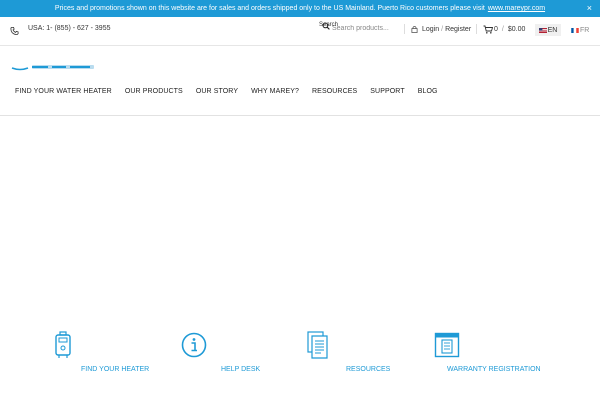 The image size is (600, 400). What do you see at coordinates (115, 369) in the screenshot?
I see `find-your-heater-link: FIND YOUR HEATER` at bounding box center [115, 369].